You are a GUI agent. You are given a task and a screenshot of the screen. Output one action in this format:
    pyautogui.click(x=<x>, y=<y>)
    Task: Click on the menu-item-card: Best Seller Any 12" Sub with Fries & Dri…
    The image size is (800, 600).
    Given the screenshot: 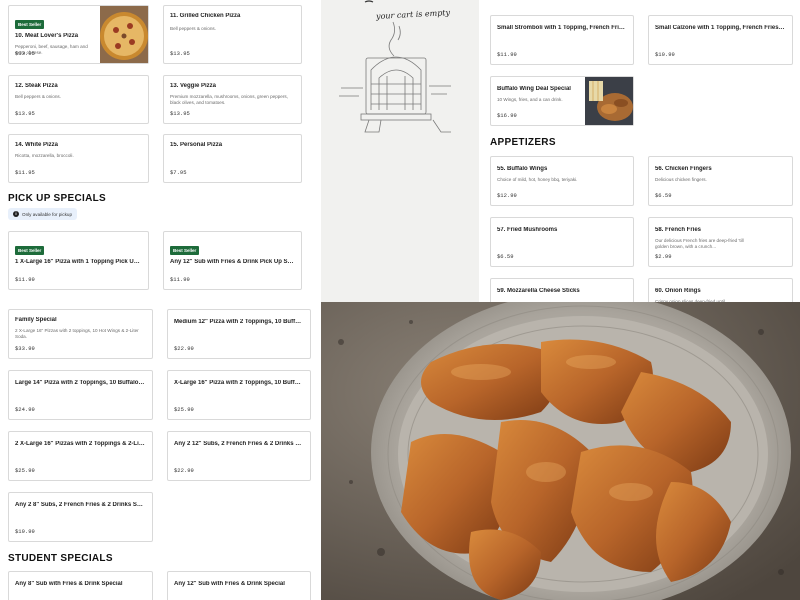 What is the action you would take?
    pyautogui.click(x=232, y=260)
    